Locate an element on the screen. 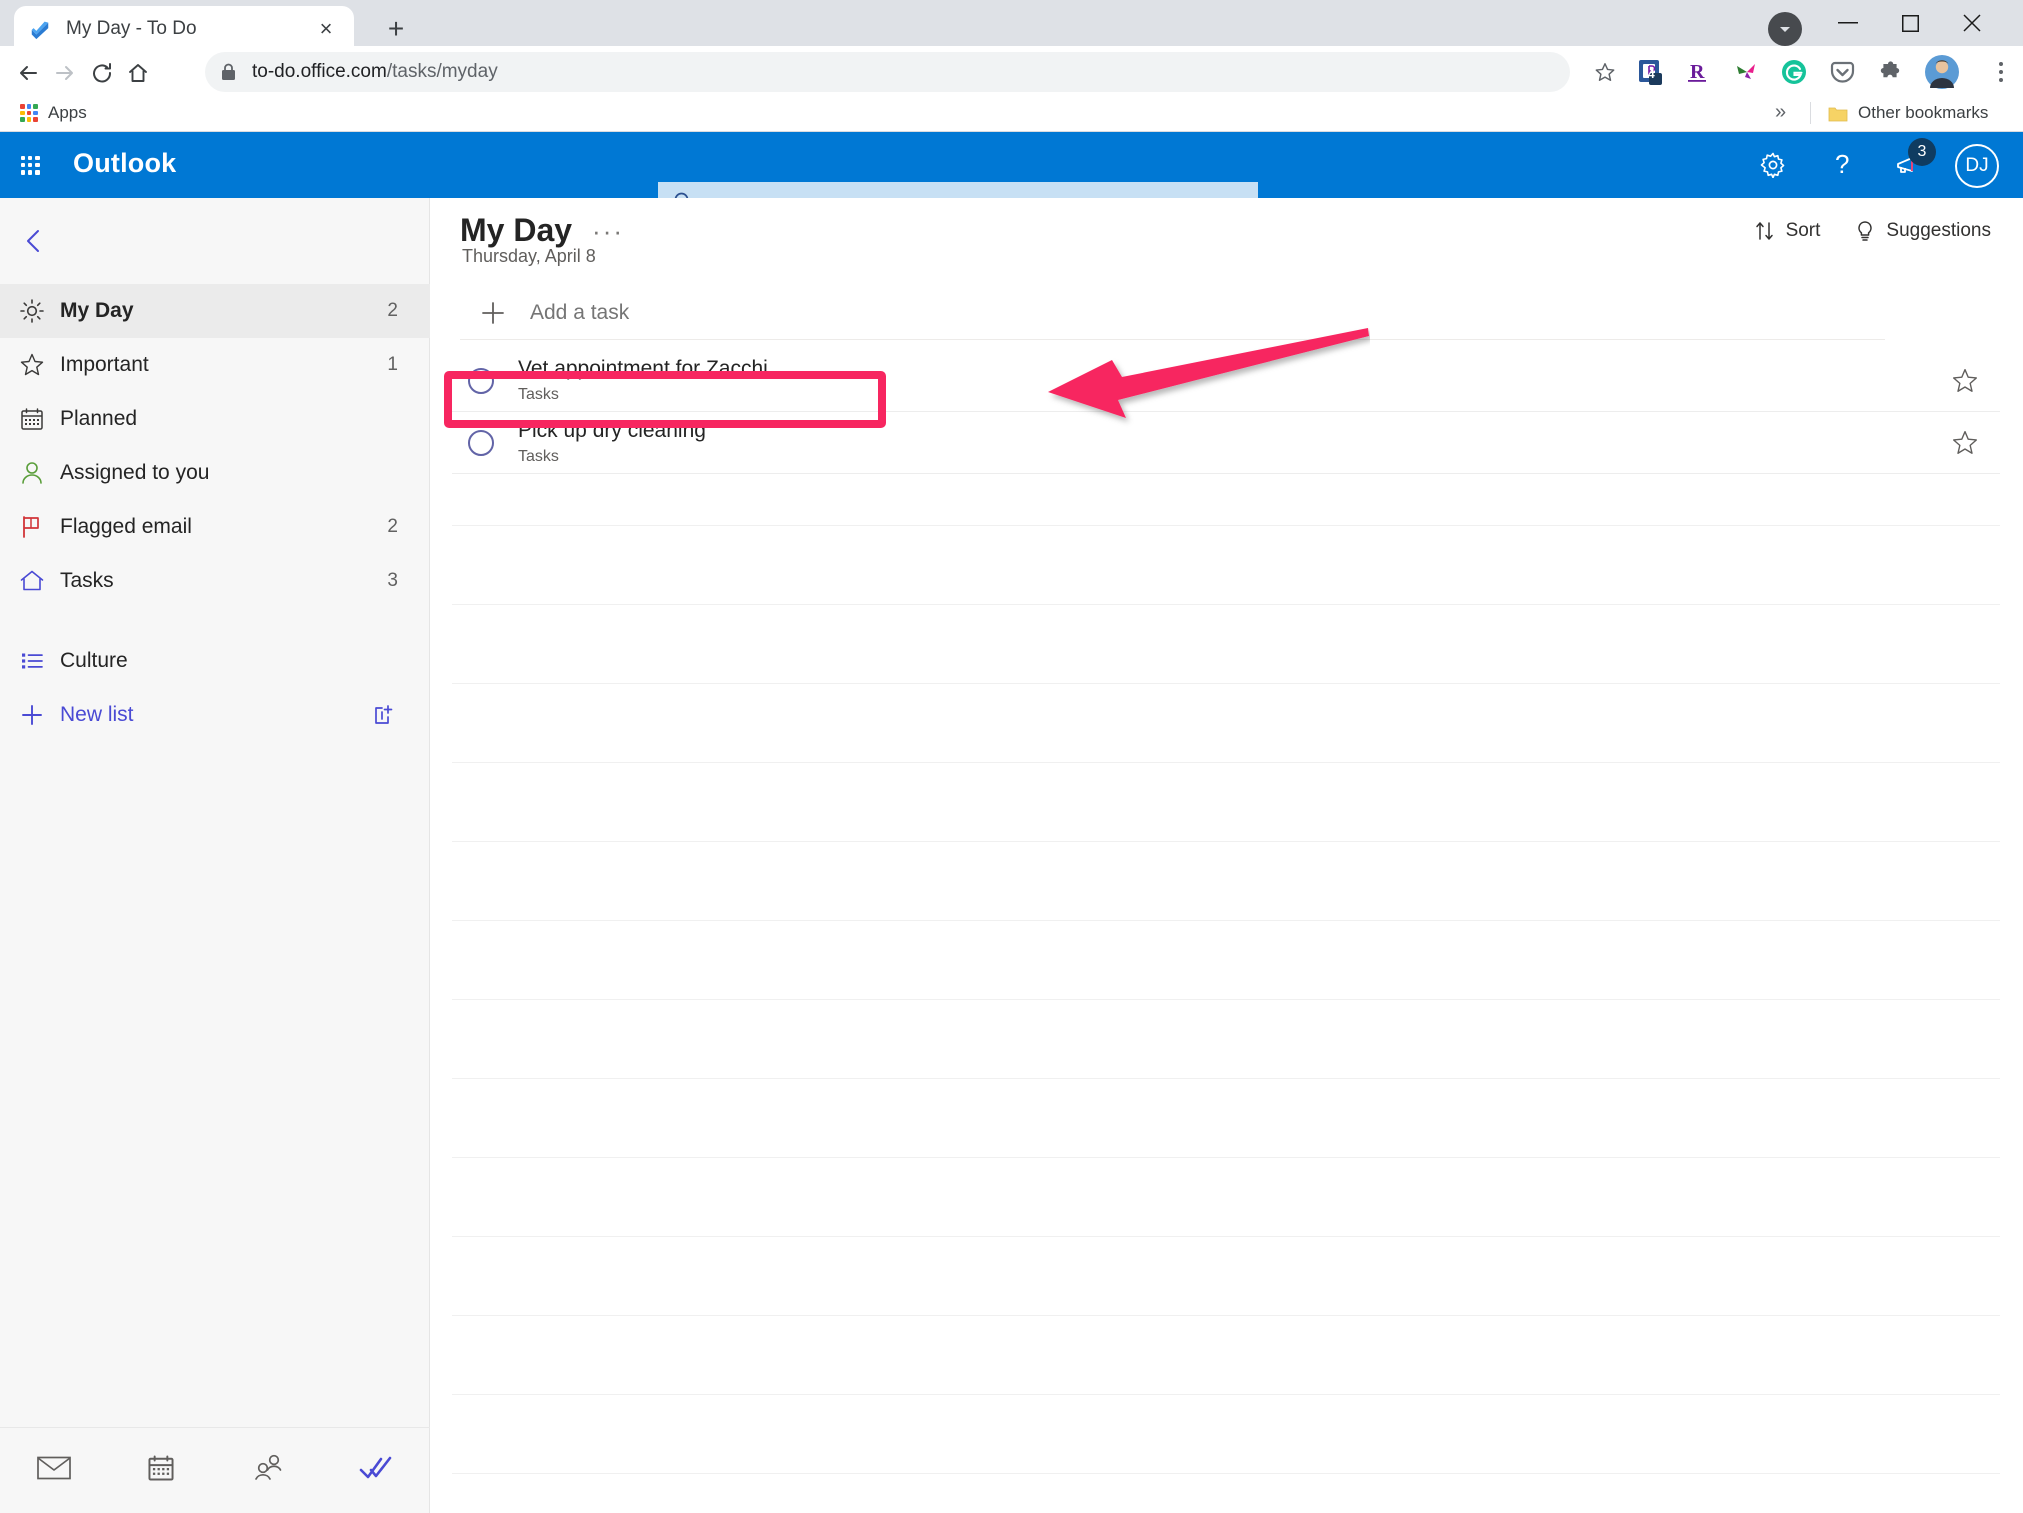 Image resolution: width=2023 pixels, height=1513 pixels. svg-text: R is located at coordinates (1697, 72).